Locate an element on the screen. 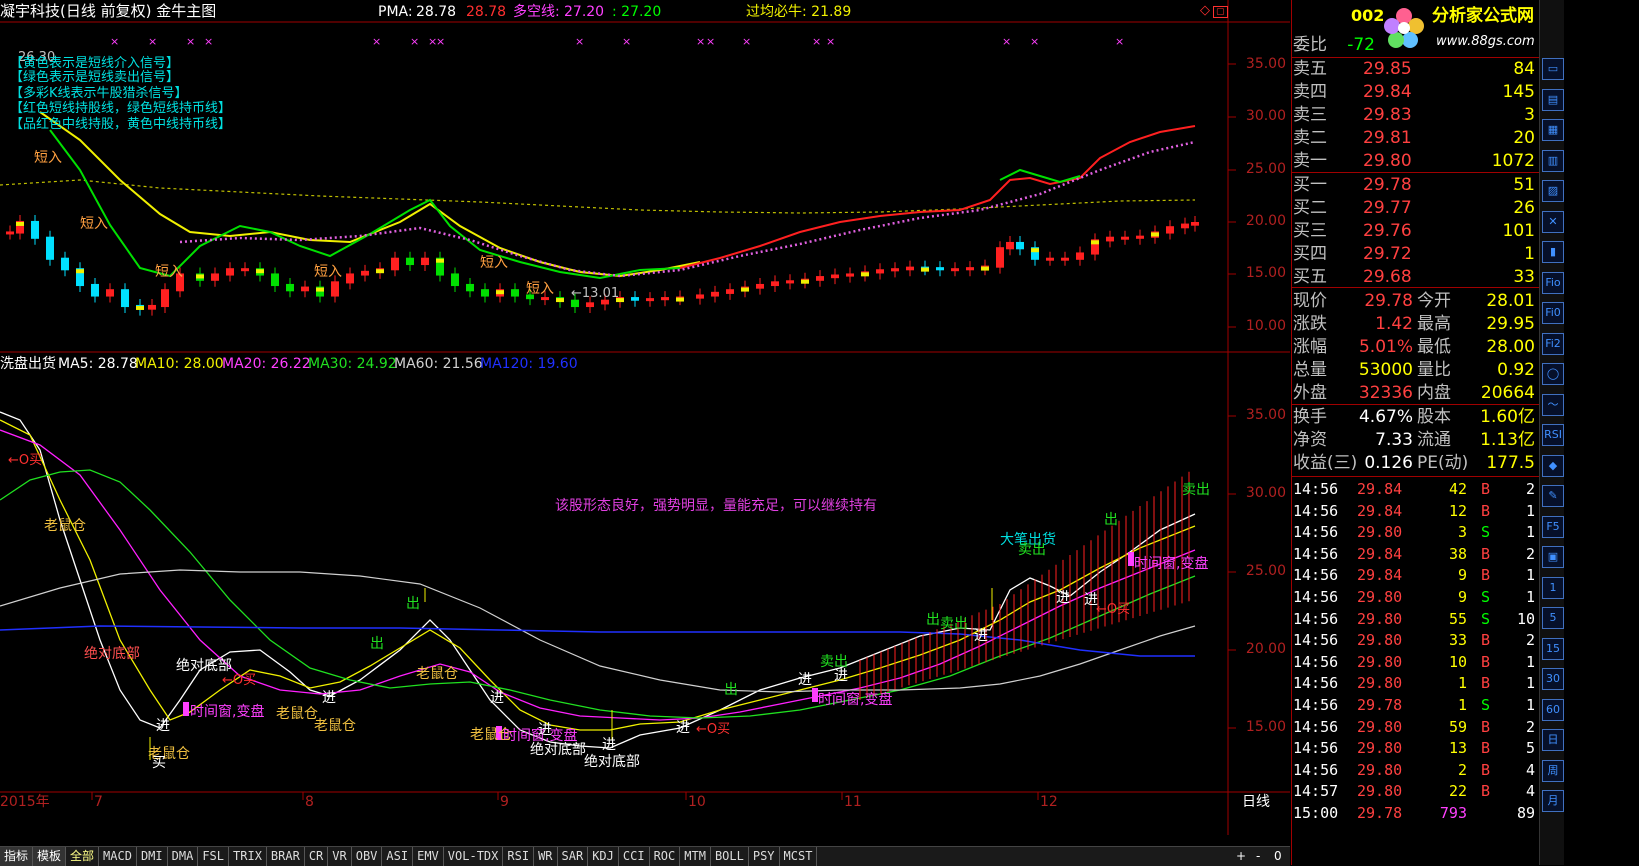 The image size is (1639, 866). tab-fsl: FSL is located at coordinates (214, 856).